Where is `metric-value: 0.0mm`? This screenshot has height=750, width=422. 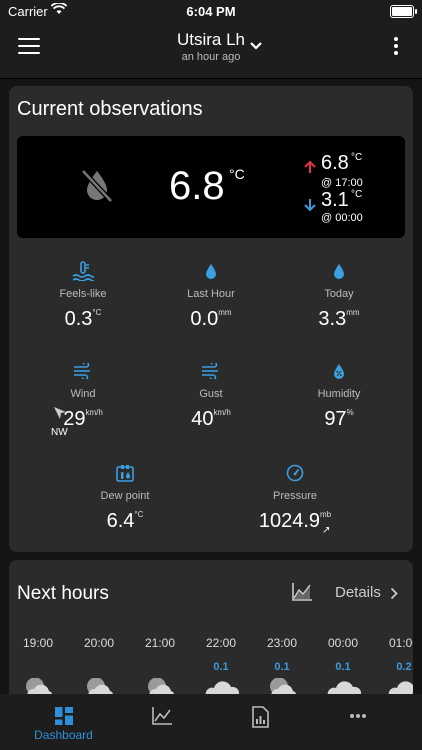 metric-value: 0.0mm is located at coordinates (211, 319).